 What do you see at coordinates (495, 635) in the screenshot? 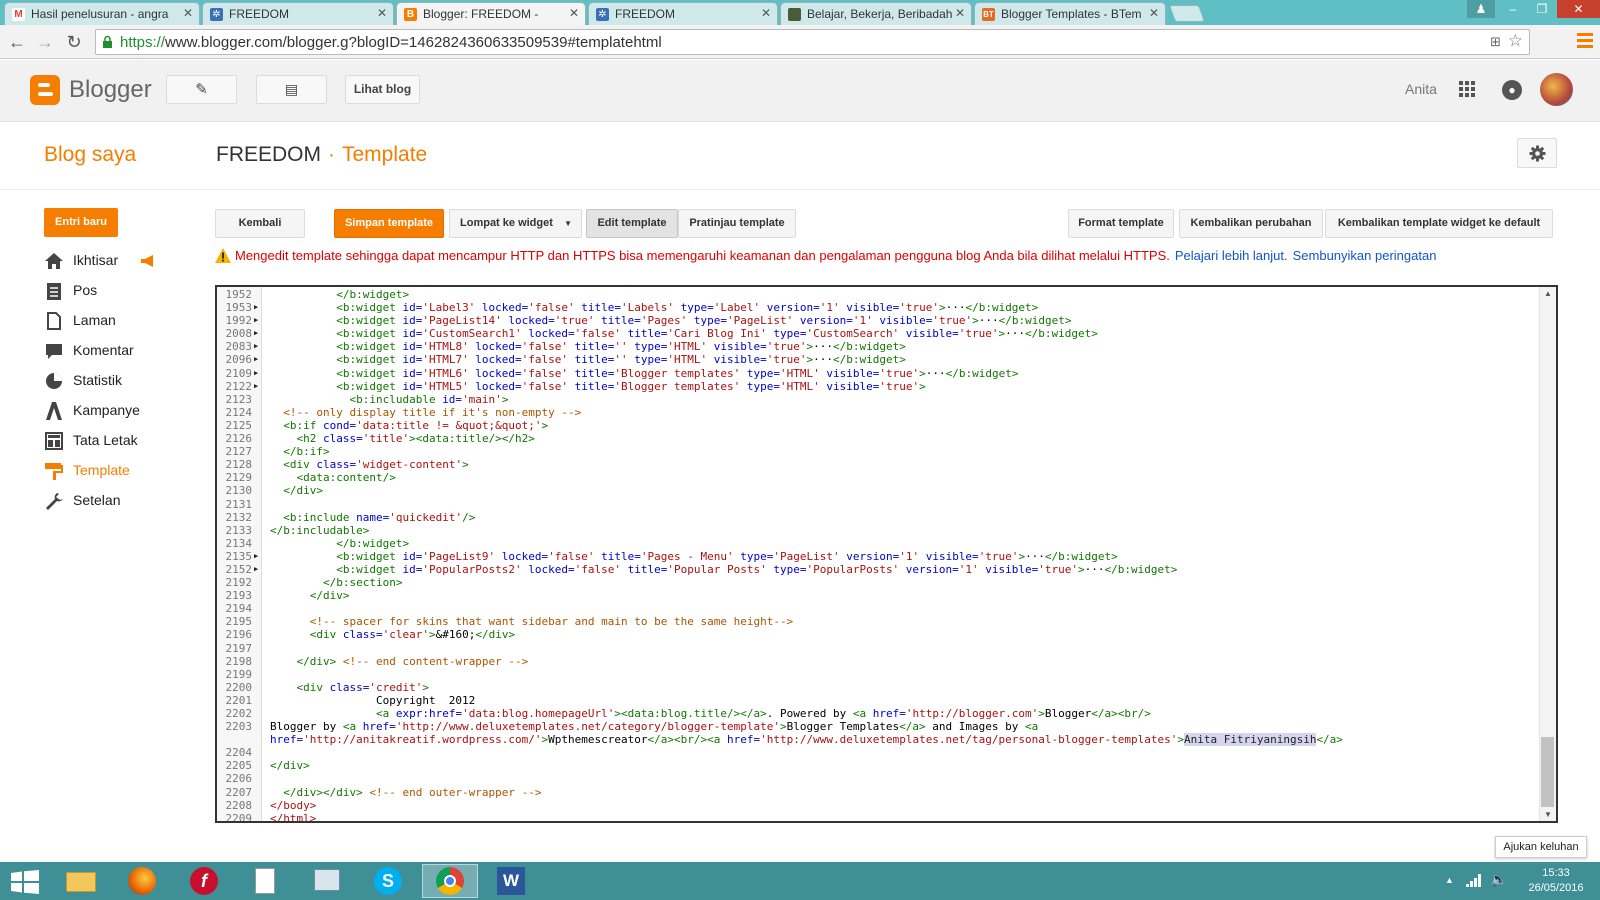
I see `code-token: </div>` at bounding box center [495, 635].